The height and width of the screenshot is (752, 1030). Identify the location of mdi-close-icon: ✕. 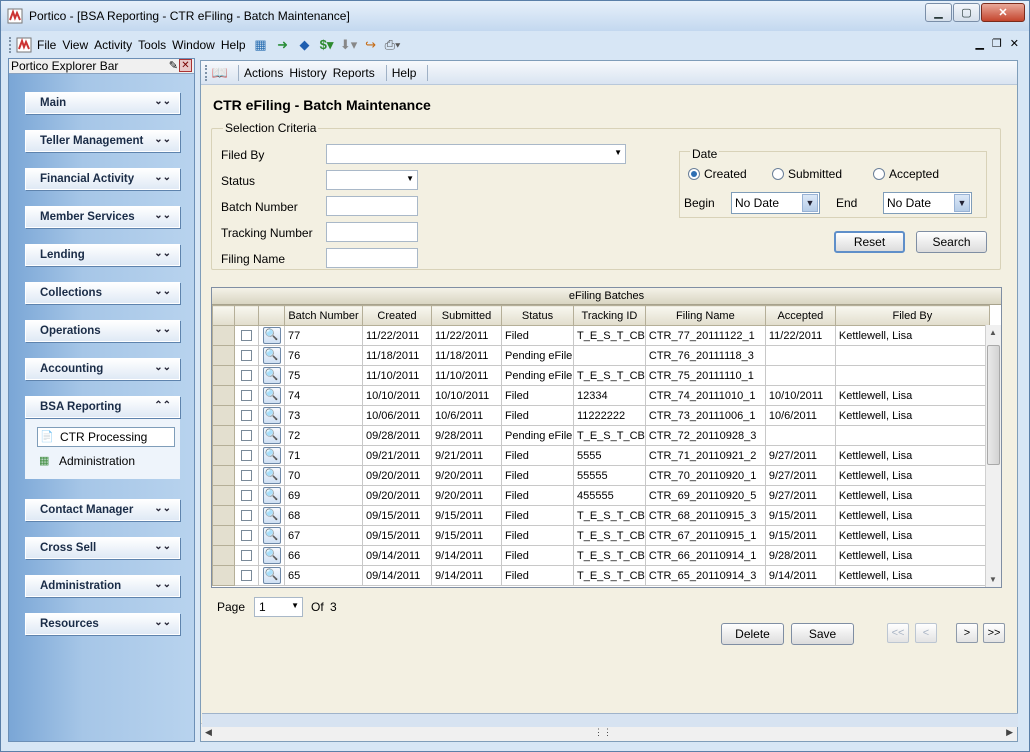
(1014, 43).